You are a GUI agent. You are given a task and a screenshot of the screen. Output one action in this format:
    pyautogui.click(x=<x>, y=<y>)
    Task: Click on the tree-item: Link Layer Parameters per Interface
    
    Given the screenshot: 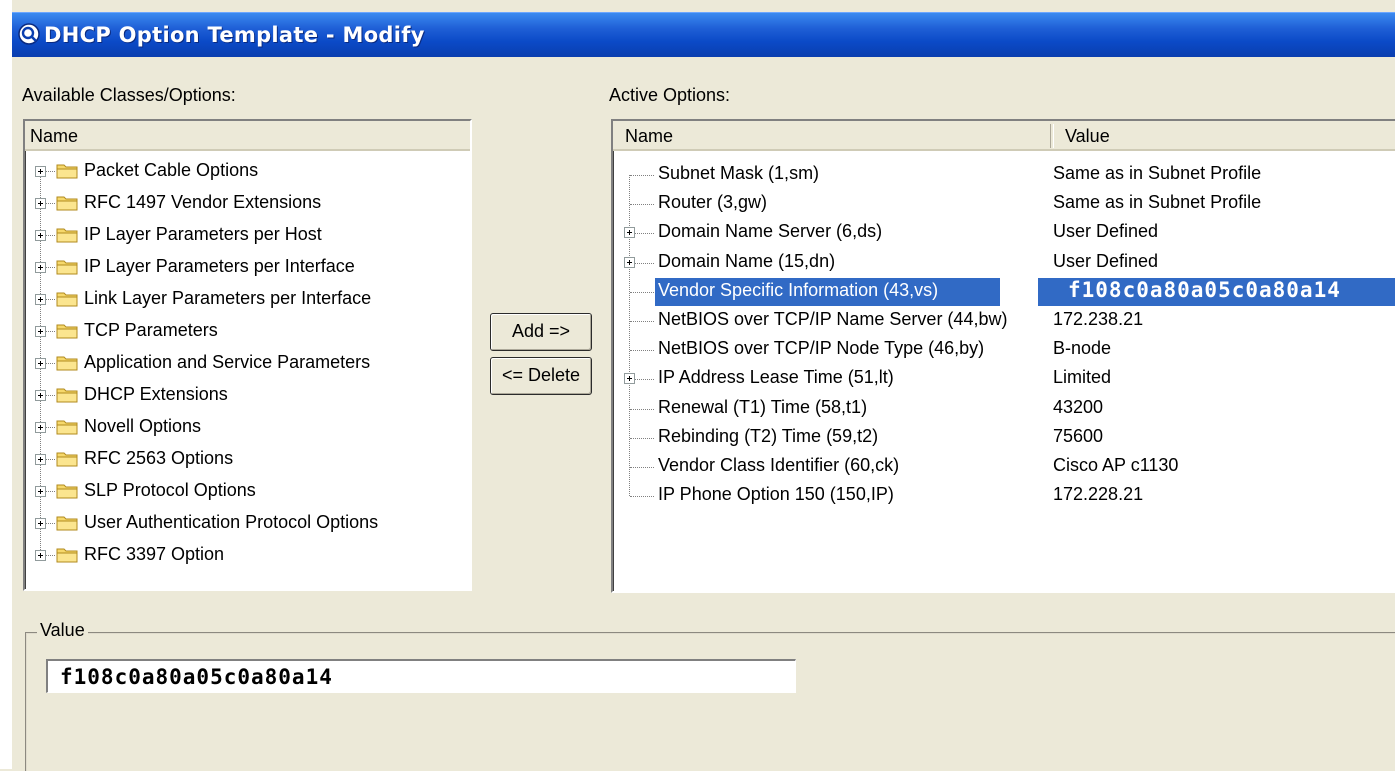 What is the action you would take?
    pyautogui.click(x=245, y=298)
    